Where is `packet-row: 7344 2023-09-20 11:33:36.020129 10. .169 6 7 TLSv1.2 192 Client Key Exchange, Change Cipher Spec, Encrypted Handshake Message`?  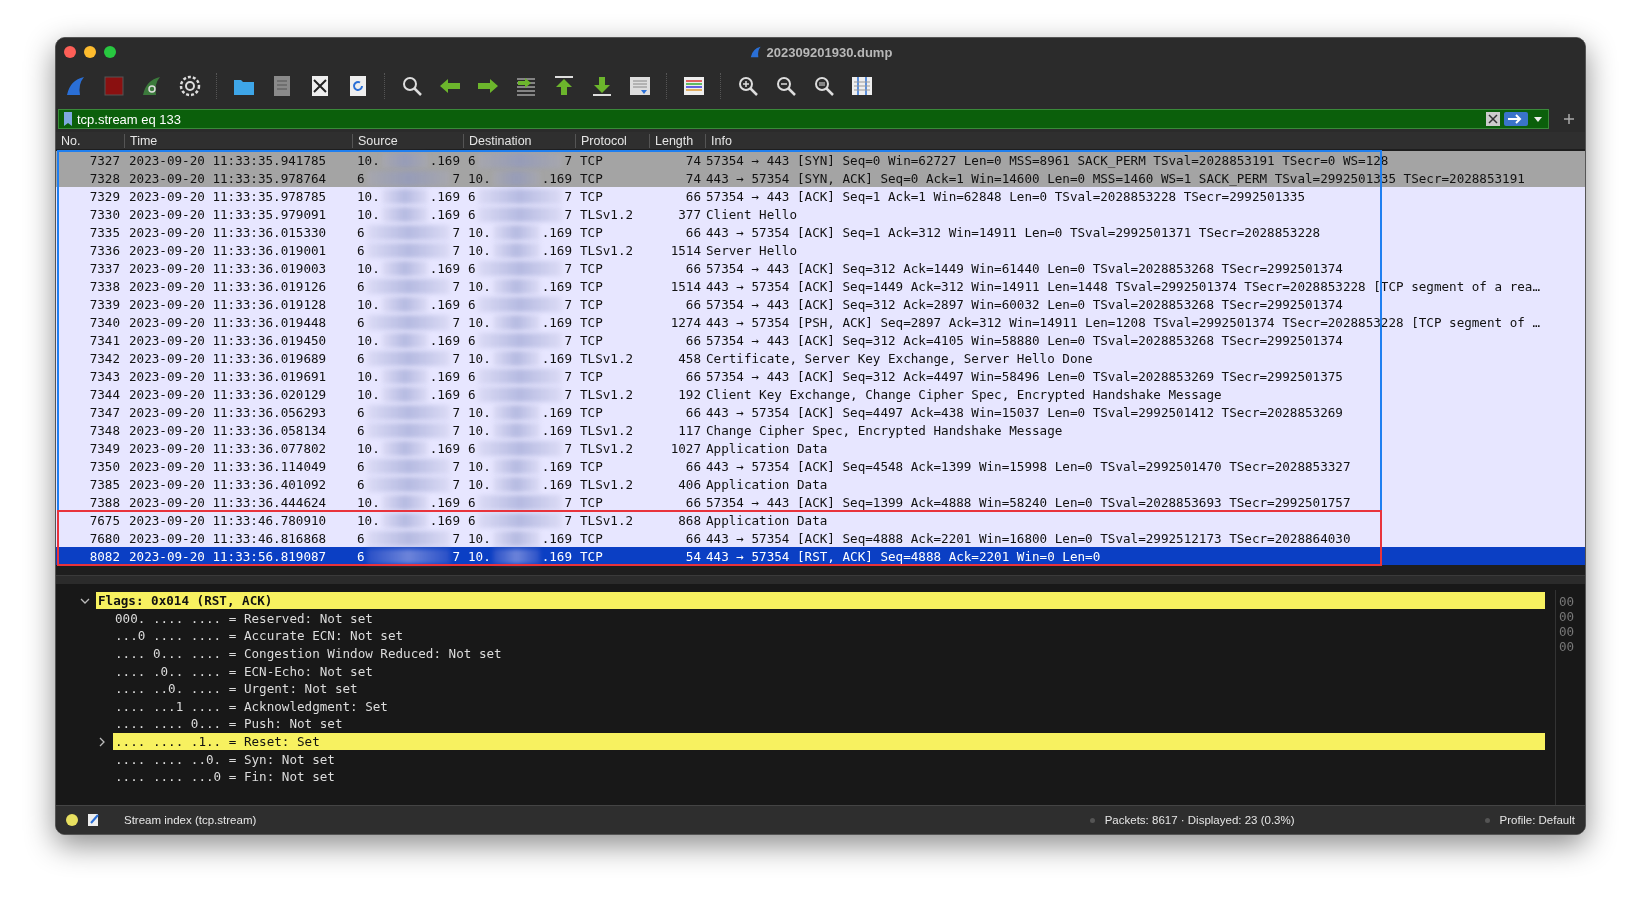 packet-row: 7344 2023-09-20 11:33:36.020129 10. .169 6 7 TLSv1.2 192 Client Key Exchange, Change Cipher Spec, Encrypted Handshake Message is located at coordinates (820, 394).